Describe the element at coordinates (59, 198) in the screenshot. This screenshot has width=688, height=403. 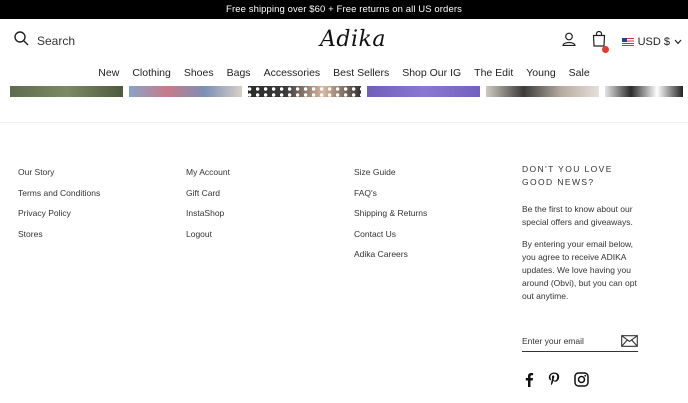
I see `footer-link-terms: Terms and Conditions` at that location.